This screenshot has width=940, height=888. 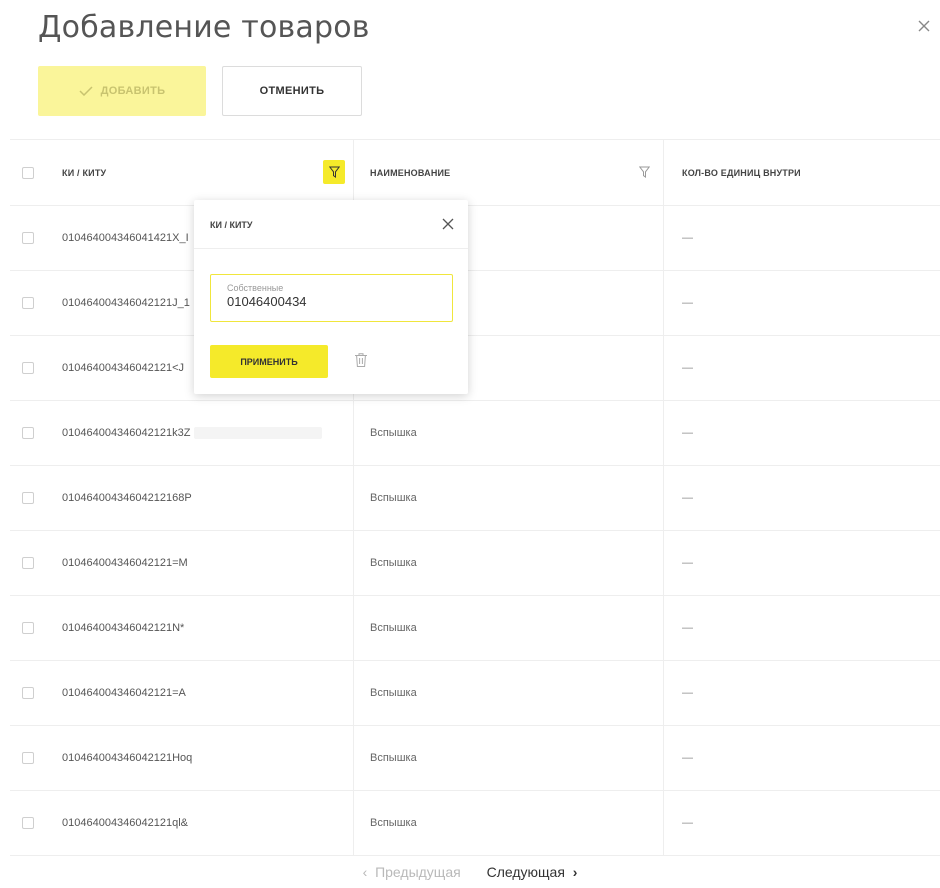 I want to click on ki-value: 010464004346042121Hoq, so click(x=127, y=758).